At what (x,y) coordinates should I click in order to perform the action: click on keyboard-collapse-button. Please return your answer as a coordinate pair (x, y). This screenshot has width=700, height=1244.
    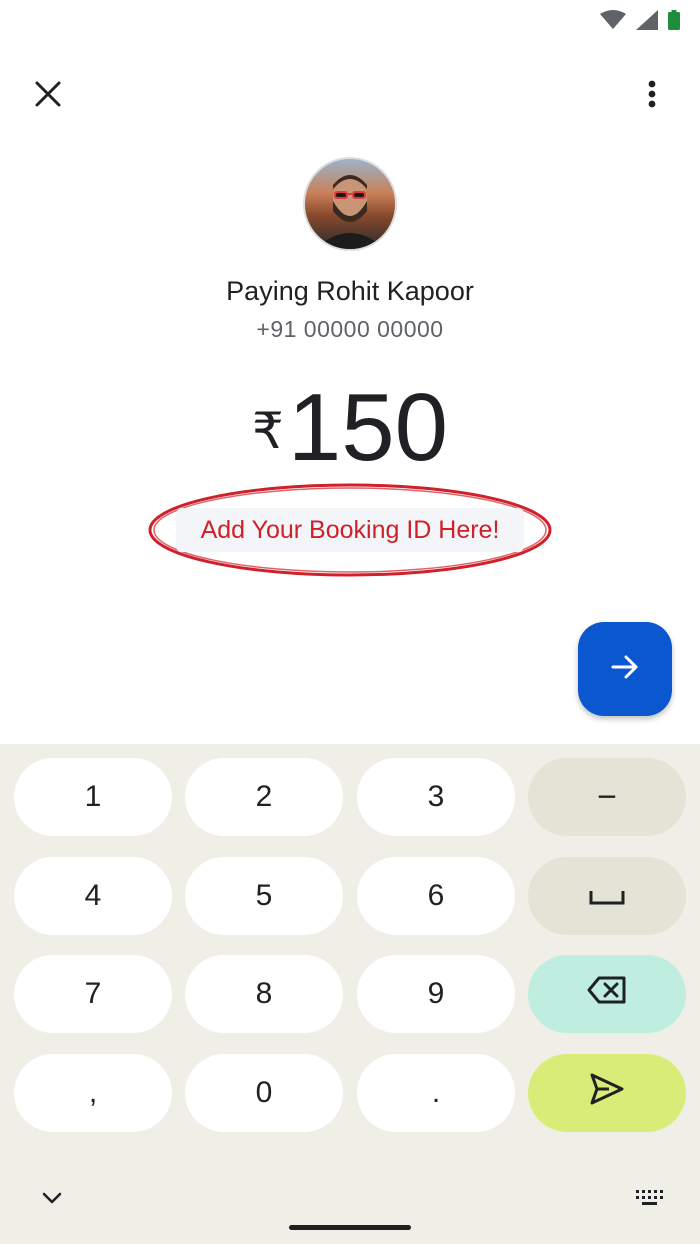
    Looking at the image, I should click on (52, 1200).